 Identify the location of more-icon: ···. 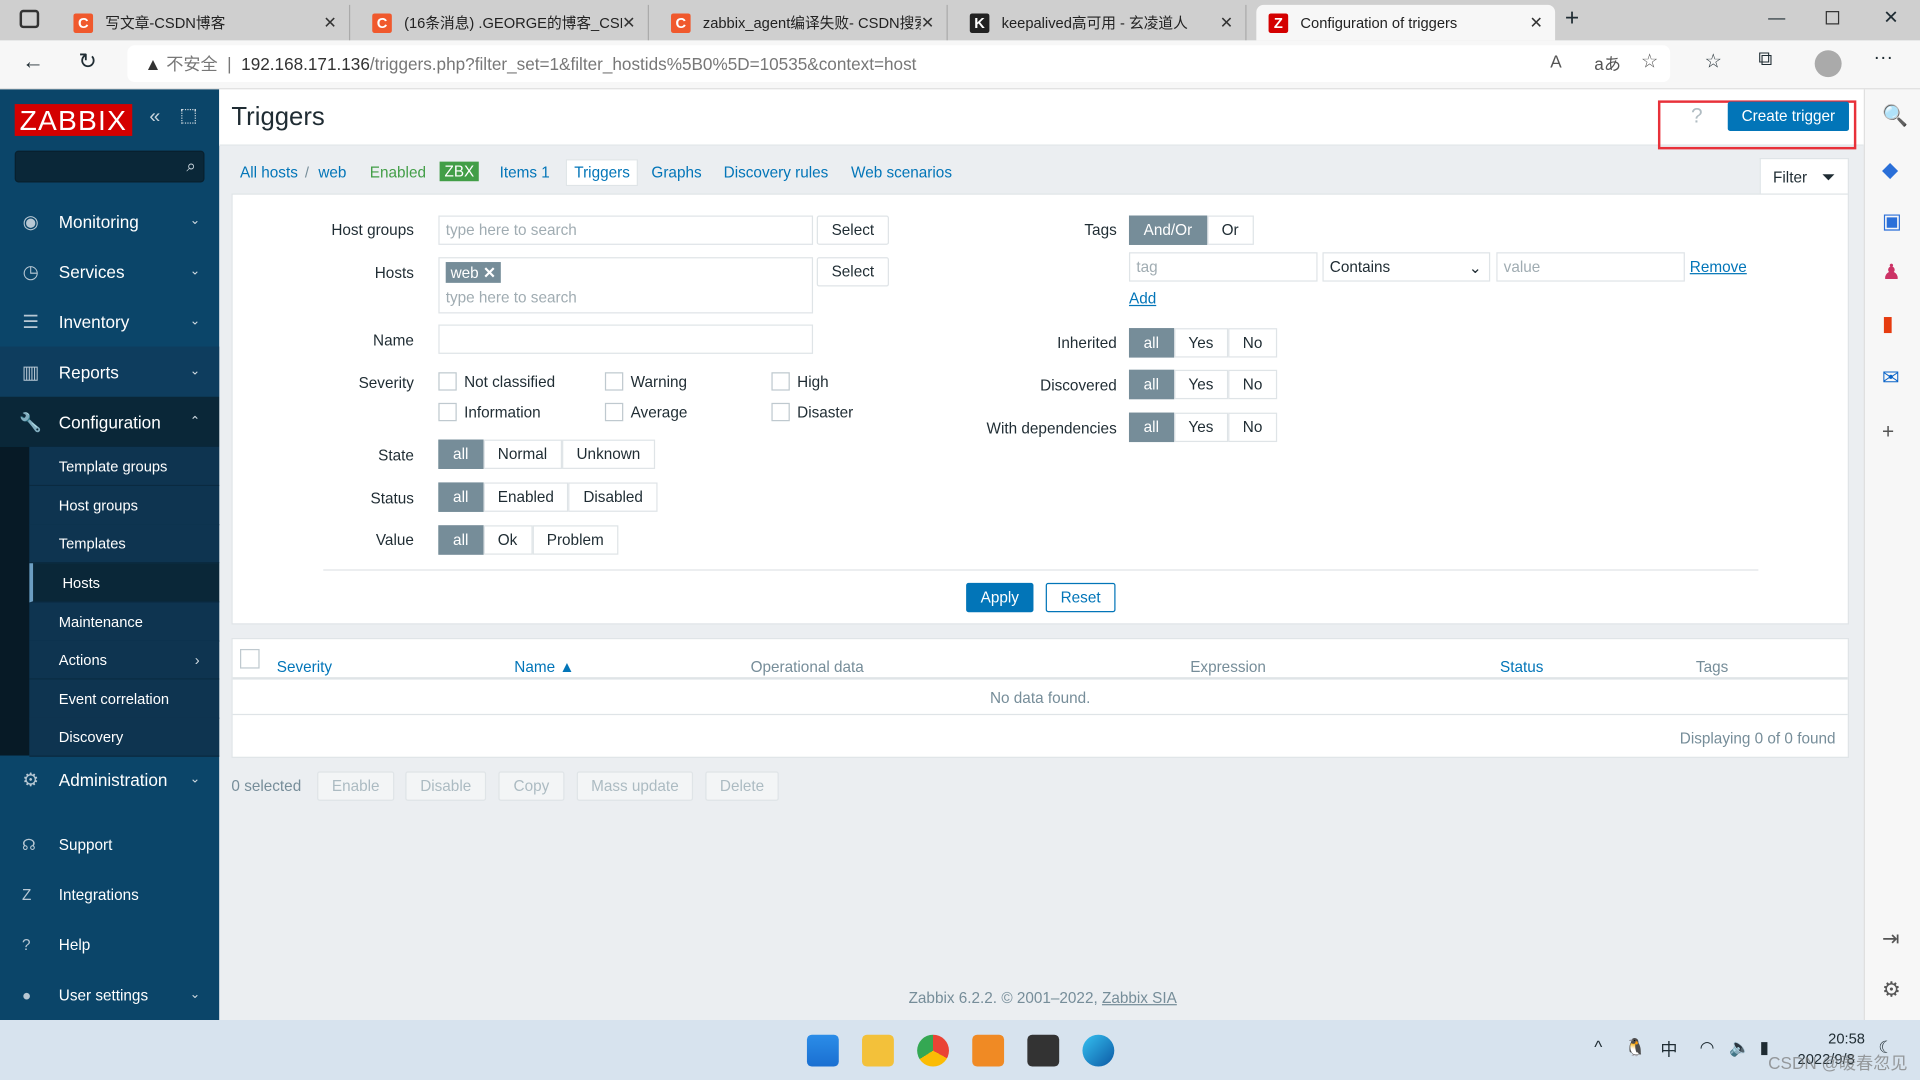
(1883, 59).